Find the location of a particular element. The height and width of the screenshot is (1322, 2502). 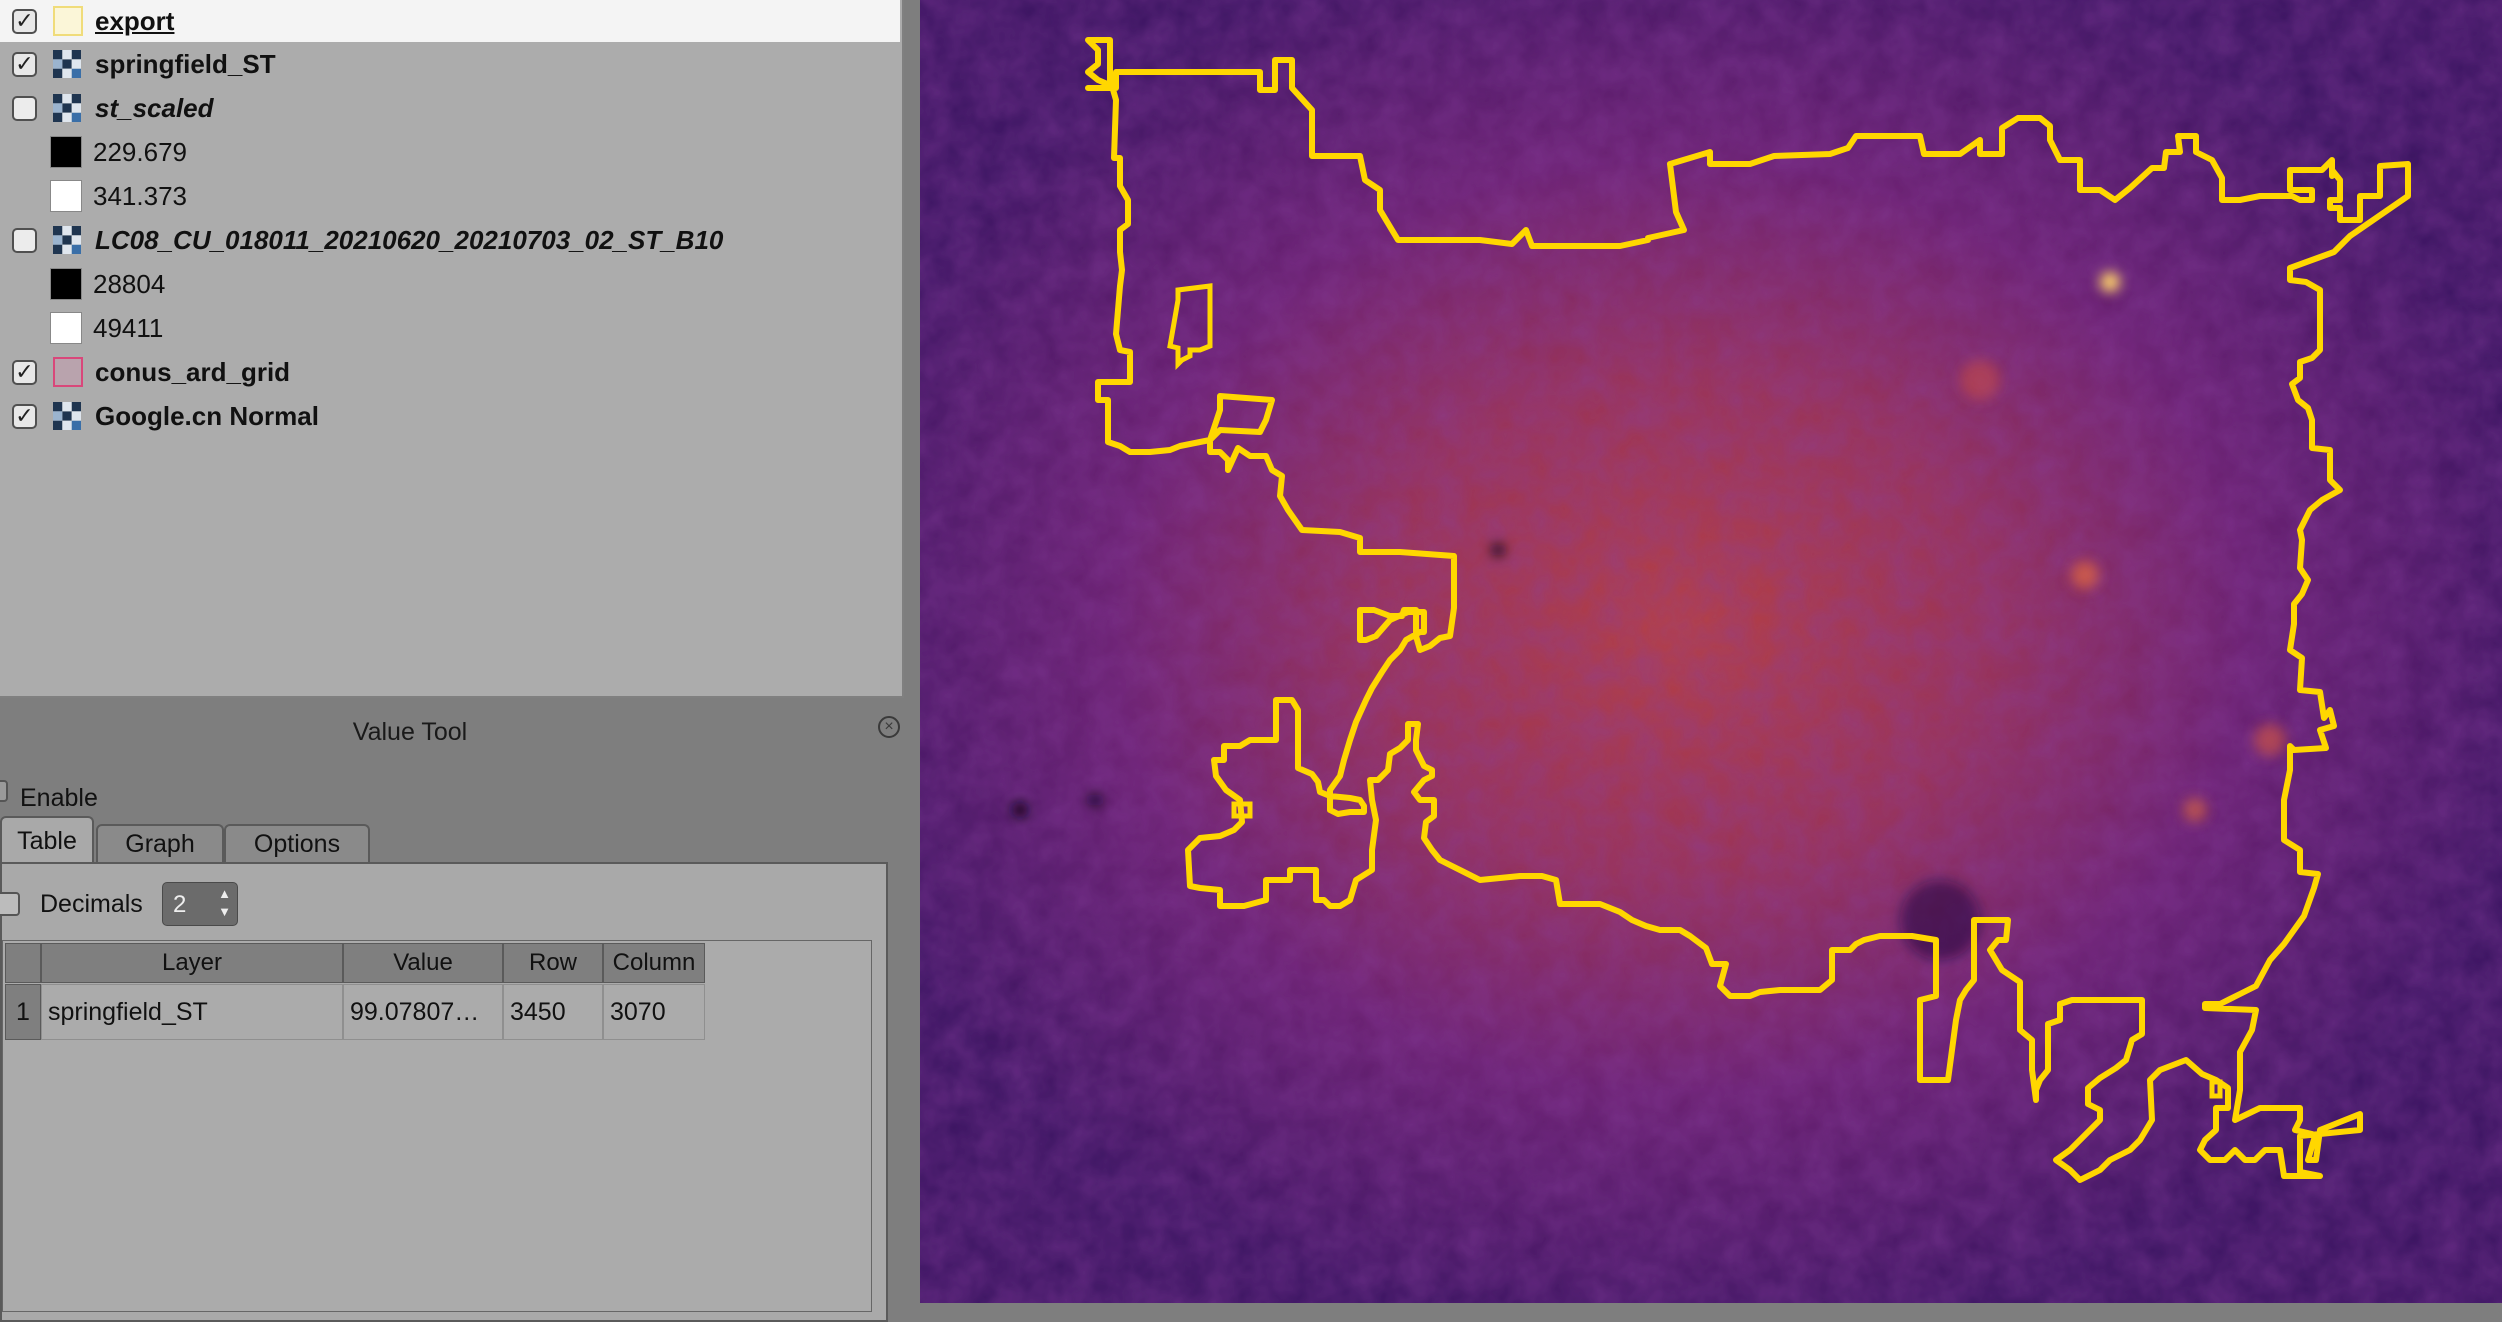

layer-checkbox-lc08 is located at coordinates (24, 240).